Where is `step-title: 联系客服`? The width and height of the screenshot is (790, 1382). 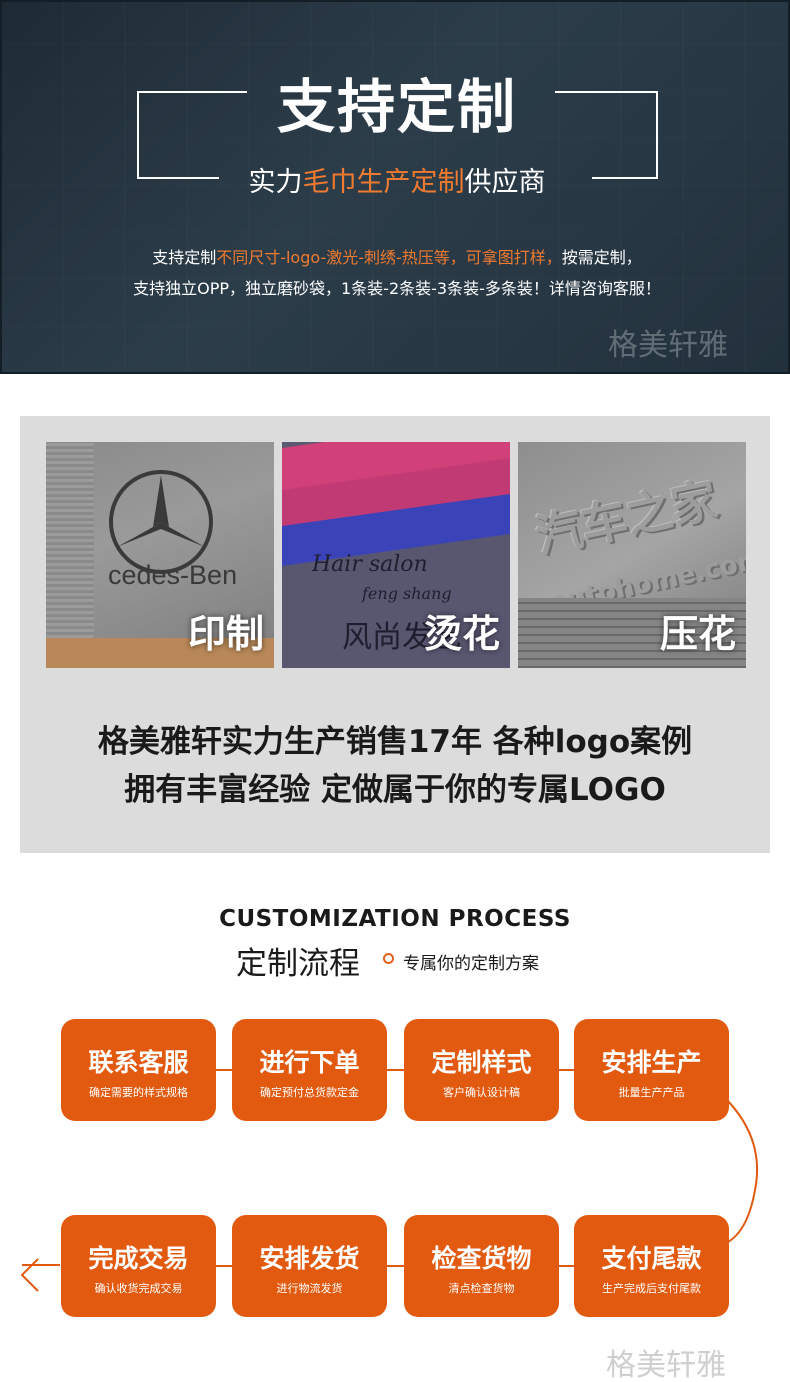
step-title: 联系客服 is located at coordinates (138, 1062).